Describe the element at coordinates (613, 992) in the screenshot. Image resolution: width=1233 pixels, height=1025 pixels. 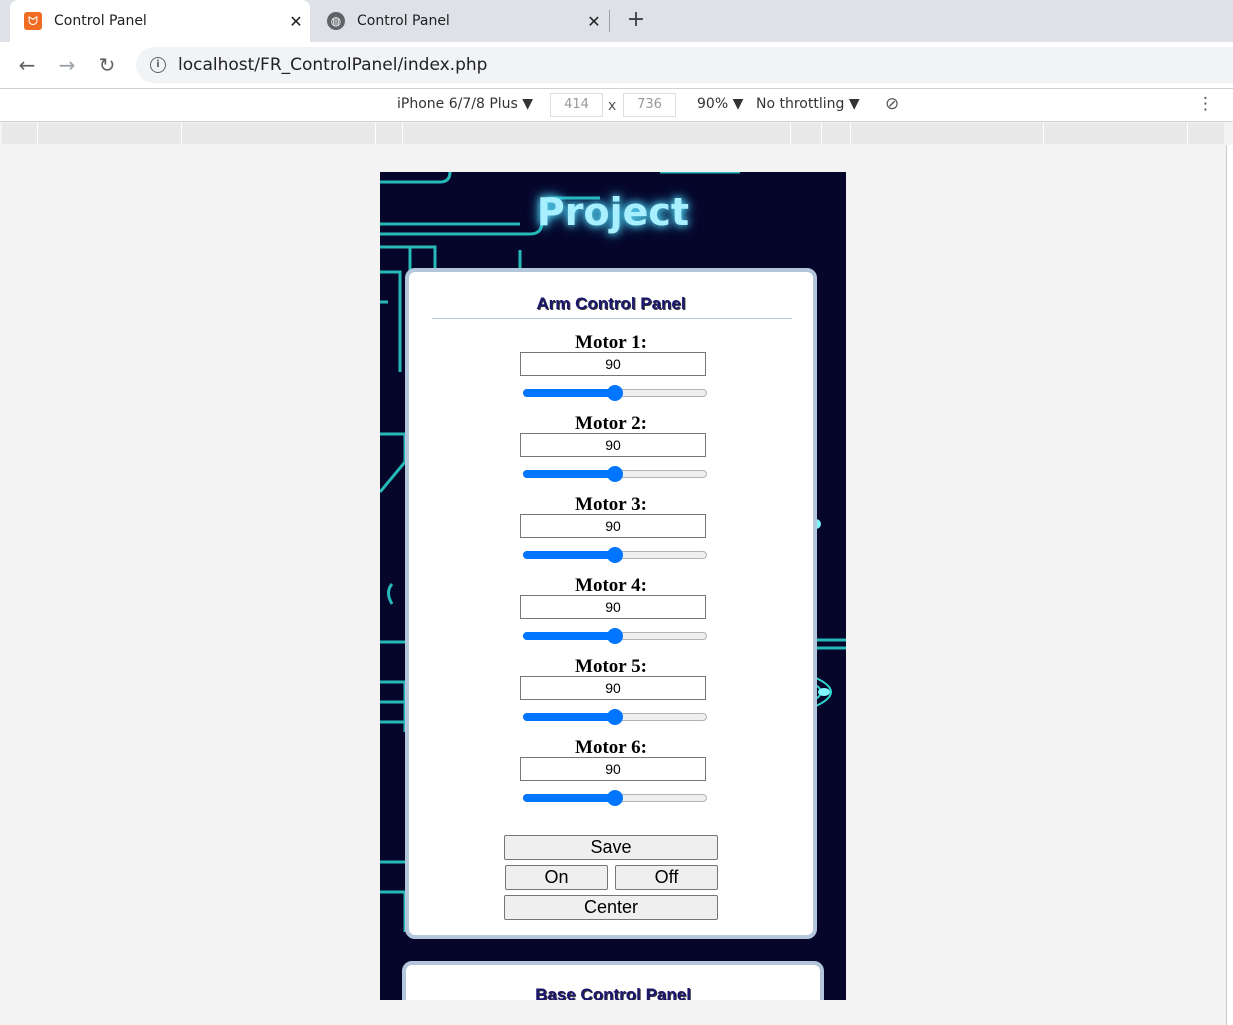
I see `panel-title: Base Control Panel` at that location.